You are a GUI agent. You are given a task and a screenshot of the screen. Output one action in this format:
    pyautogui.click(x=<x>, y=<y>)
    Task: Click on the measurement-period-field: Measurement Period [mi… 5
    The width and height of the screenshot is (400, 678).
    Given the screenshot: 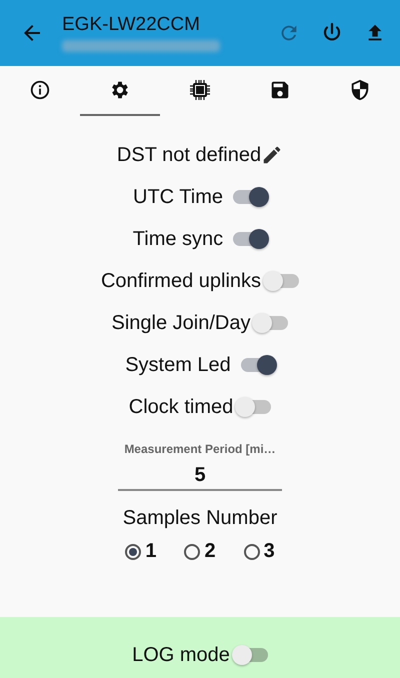 What is the action you would take?
    pyautogui.click(x=200, y=466)
    